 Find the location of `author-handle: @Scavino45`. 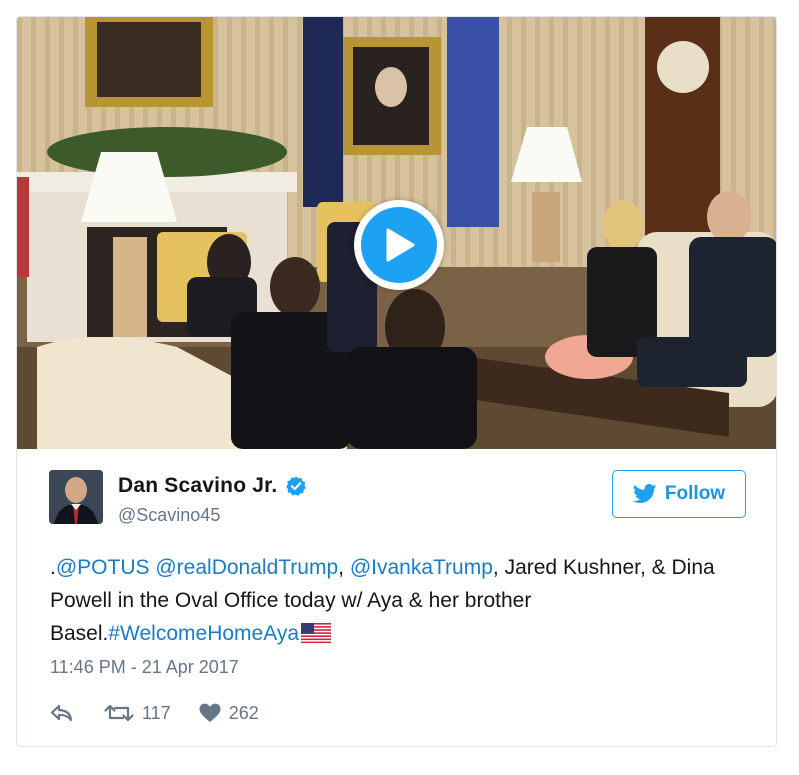

author-handle: @Scavino45 is located at coordinates (169, 515).